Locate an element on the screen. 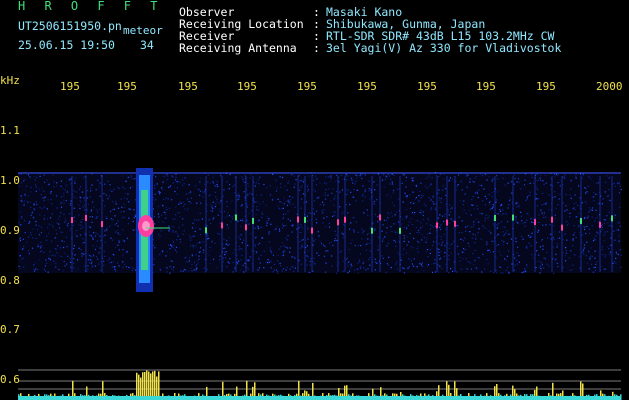  meteor-head is located at coordinates (146, 226).